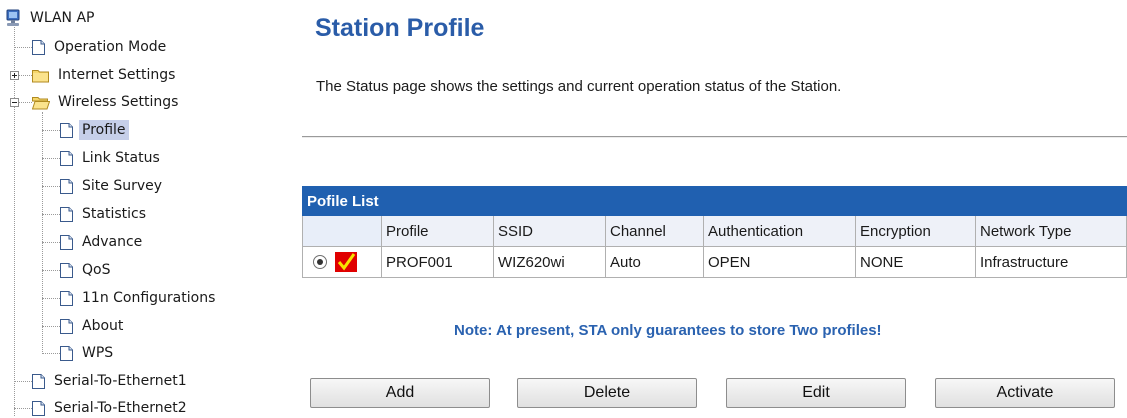 This screenshot has height=418, width=1127. I want to click on sidebar-item-internet-settings: Internet Settings, so click(105, 75).